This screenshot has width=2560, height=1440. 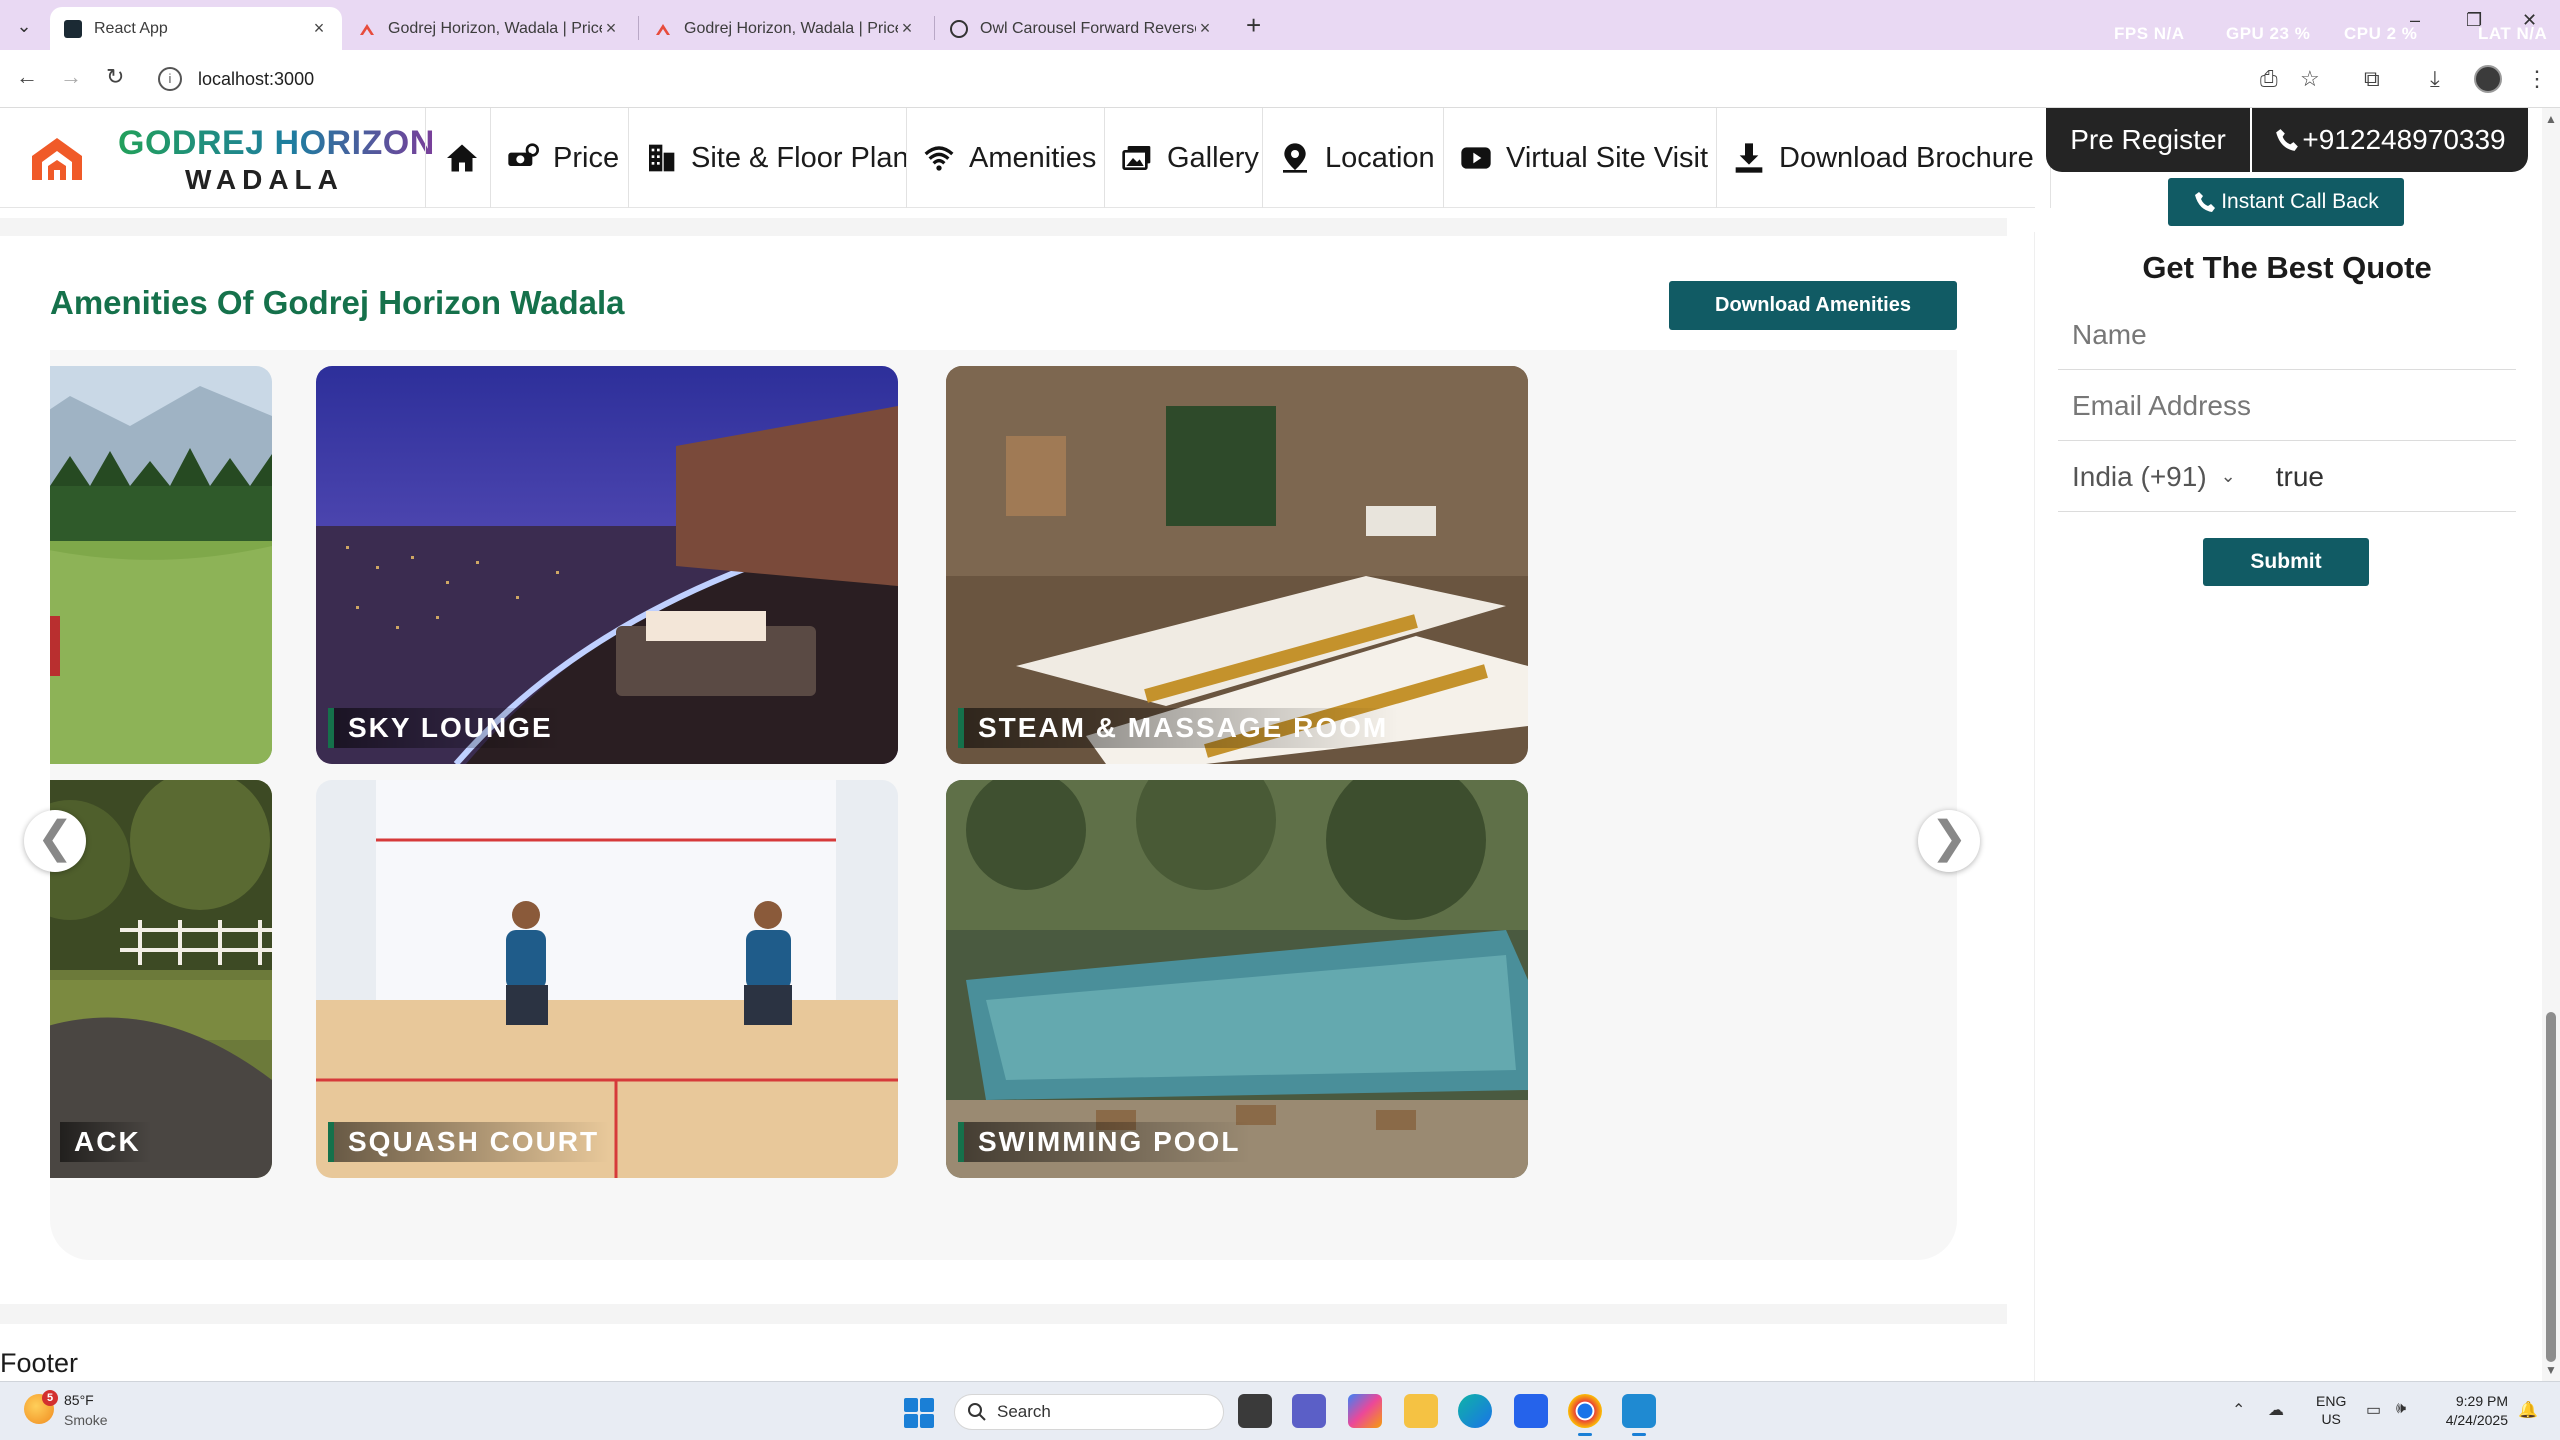 I want to click on nav-virtual-site-visit: Virtual Site Visit, so click(x=1583, y=158).